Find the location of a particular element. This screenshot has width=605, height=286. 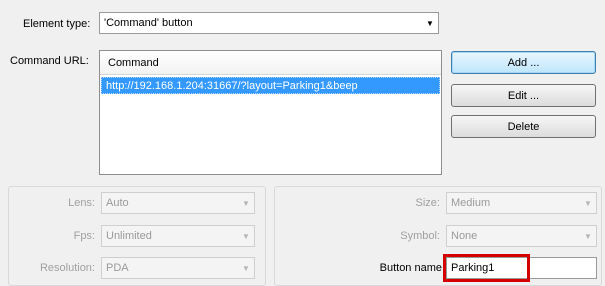

fps-value: Unlimited is located at coordinates (129, 236).